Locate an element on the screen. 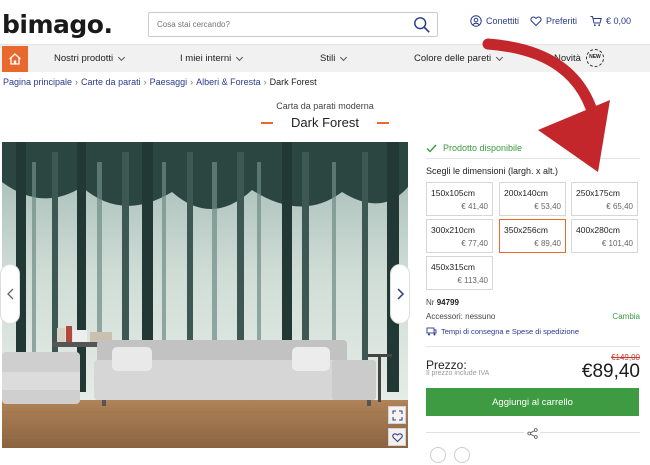 The image size is (650, 465). fullscreen-button is located at coordinates (397, 415).